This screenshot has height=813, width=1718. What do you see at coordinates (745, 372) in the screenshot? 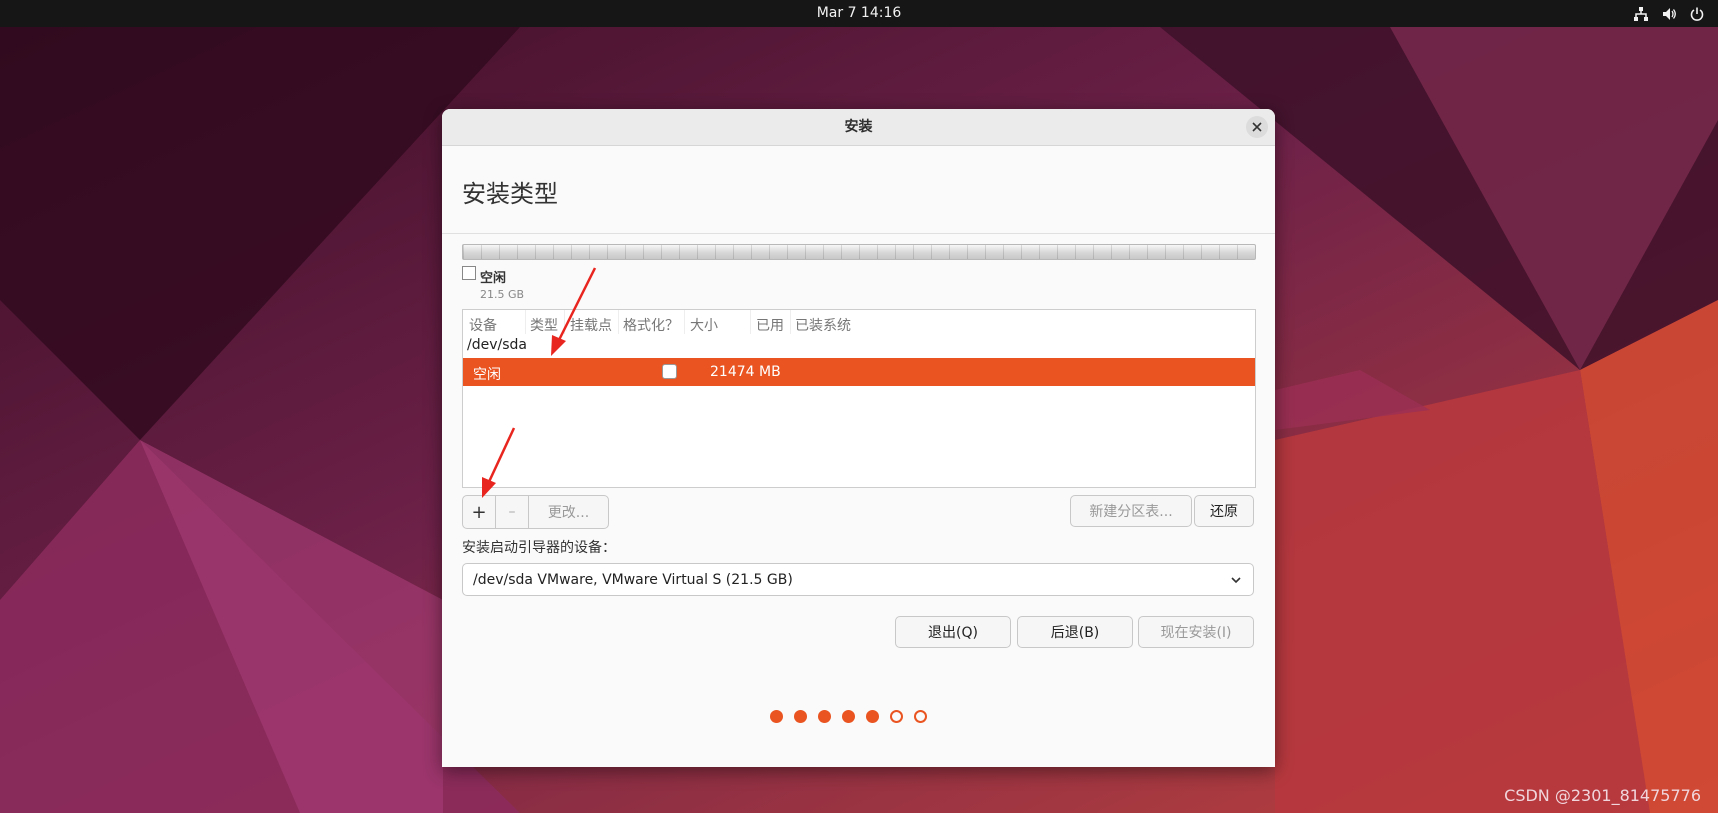
I see `row-partition-size: 21474 MB` at bounding box center [745, 372].